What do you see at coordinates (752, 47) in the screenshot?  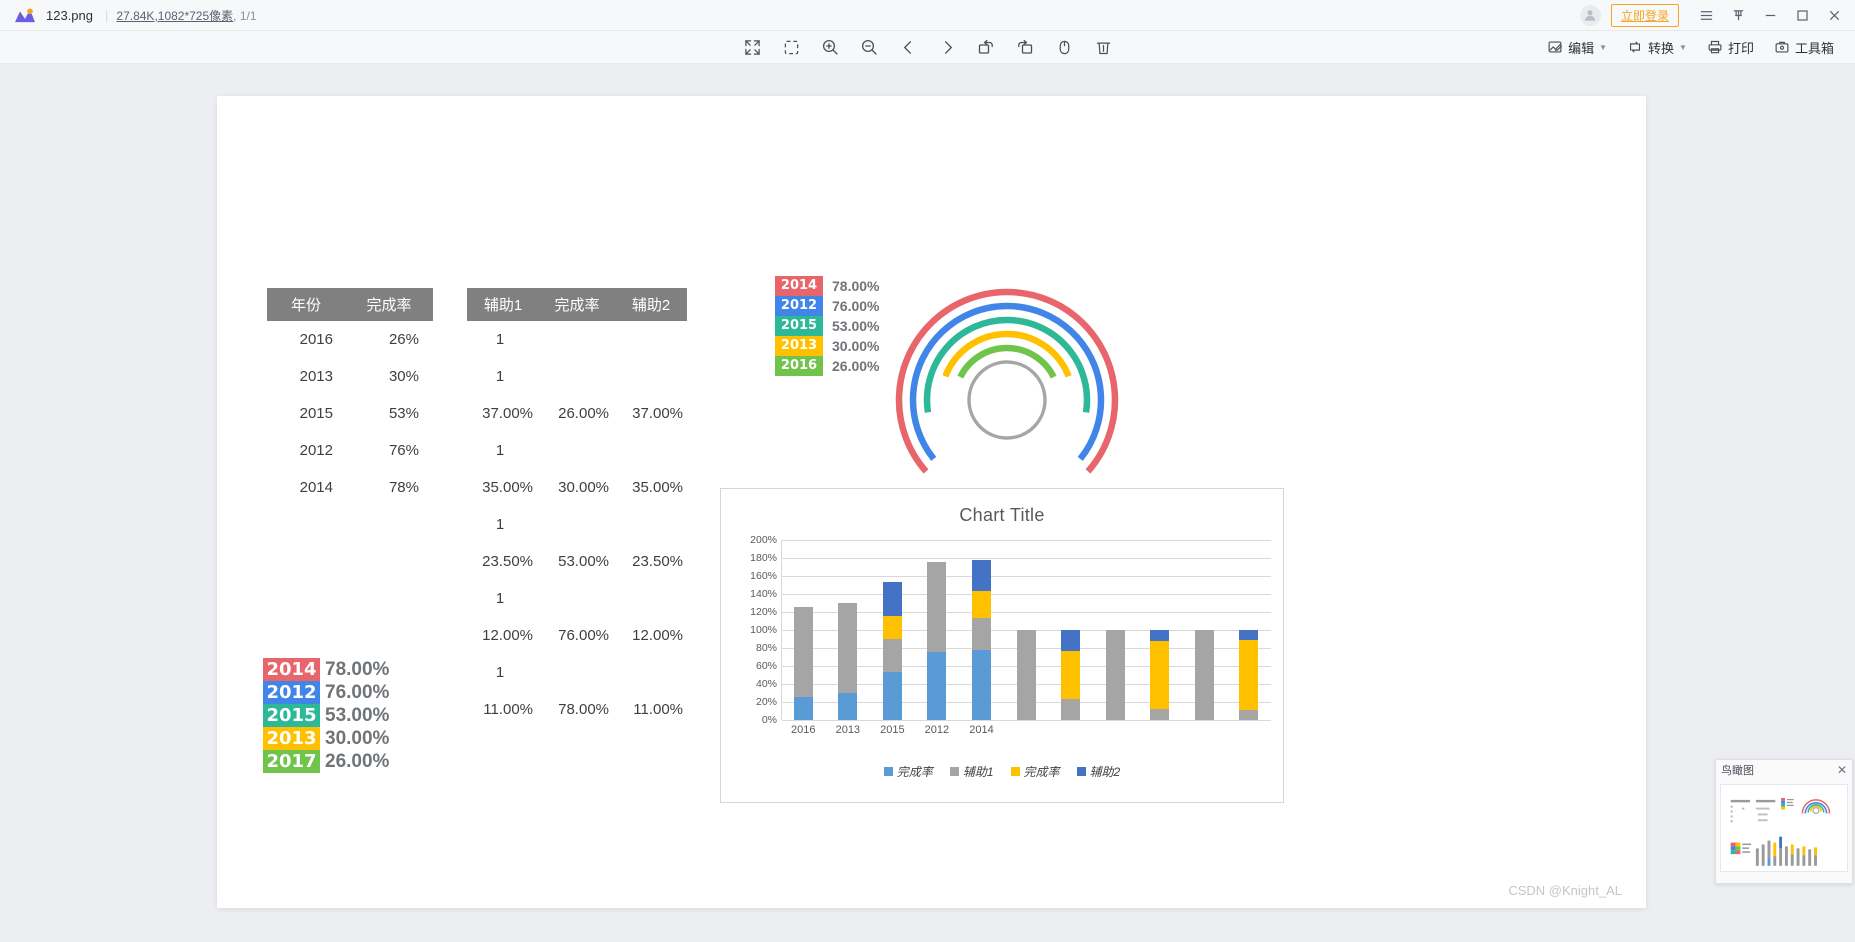 I see `fullscreen-icon` at bounding box center [752, 47].